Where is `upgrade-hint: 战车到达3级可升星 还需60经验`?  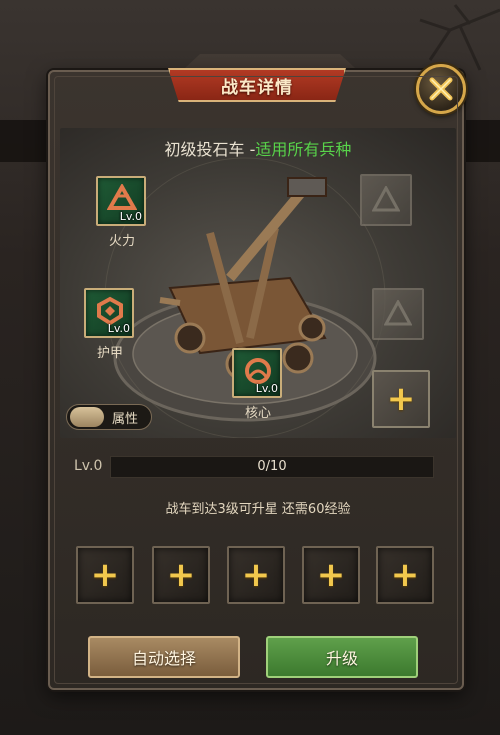
upgrade-hint: 战车到达3级可升星 还需60经验 is located at coordinates (258, 509).